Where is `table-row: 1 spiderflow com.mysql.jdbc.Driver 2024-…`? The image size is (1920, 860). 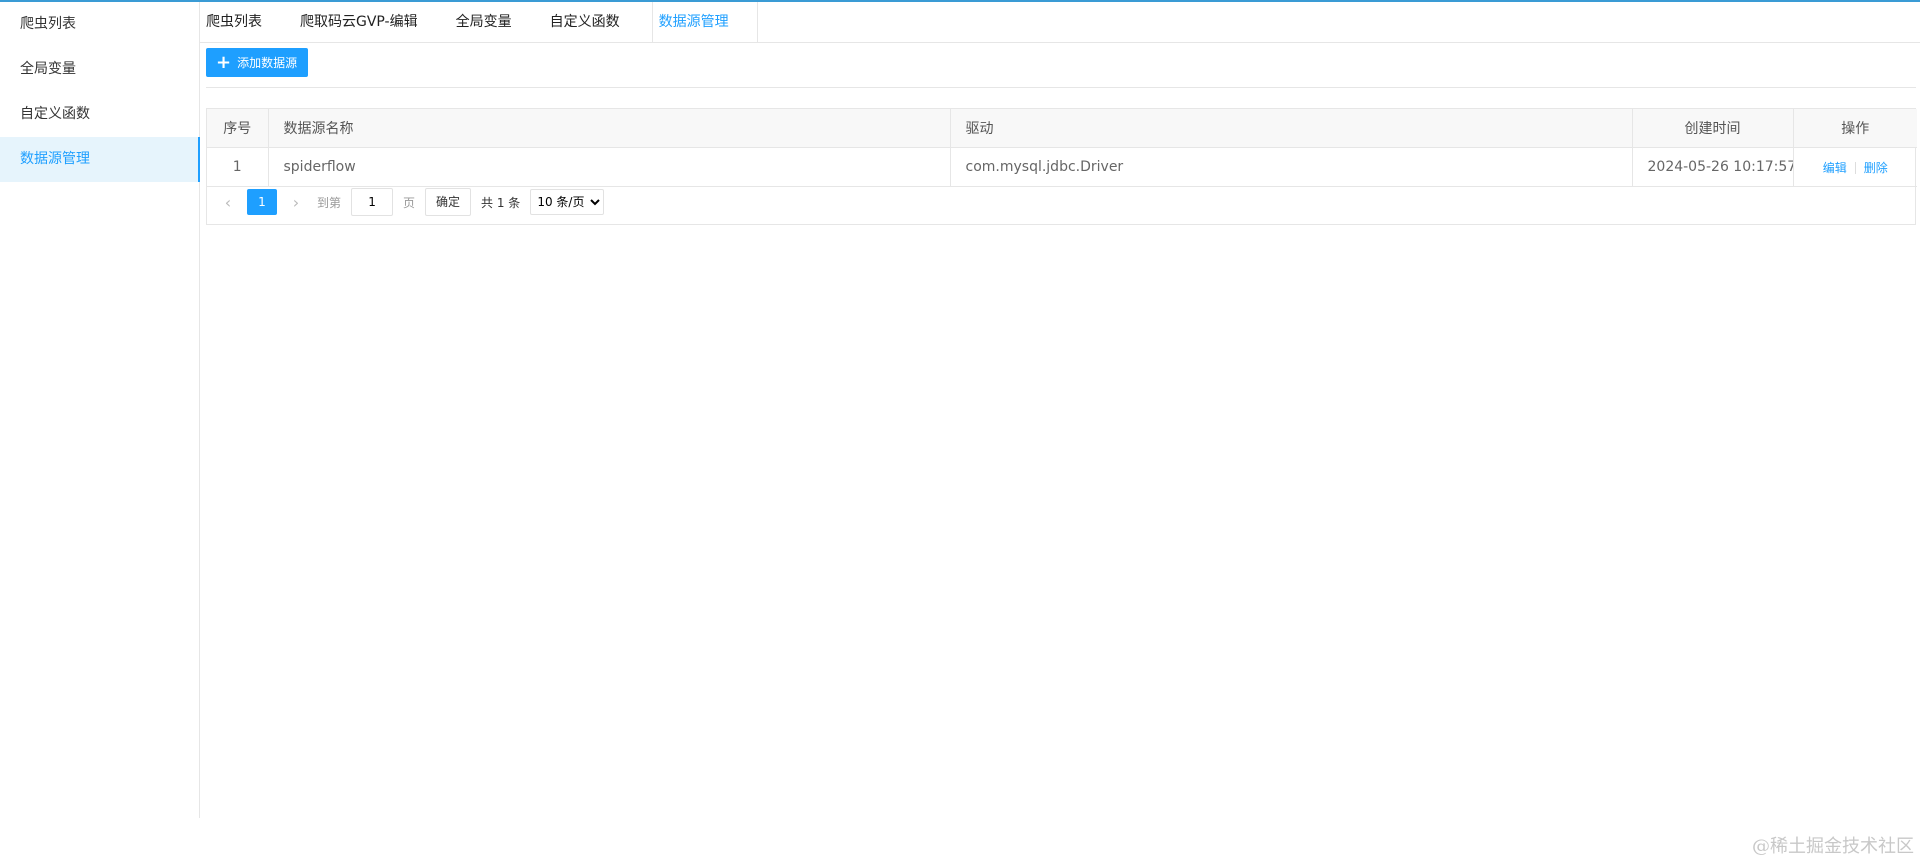
table-row: 1 spiderflow com.mysql.jdbc.Driver 2024-… is located at coordinates (1062, 167).